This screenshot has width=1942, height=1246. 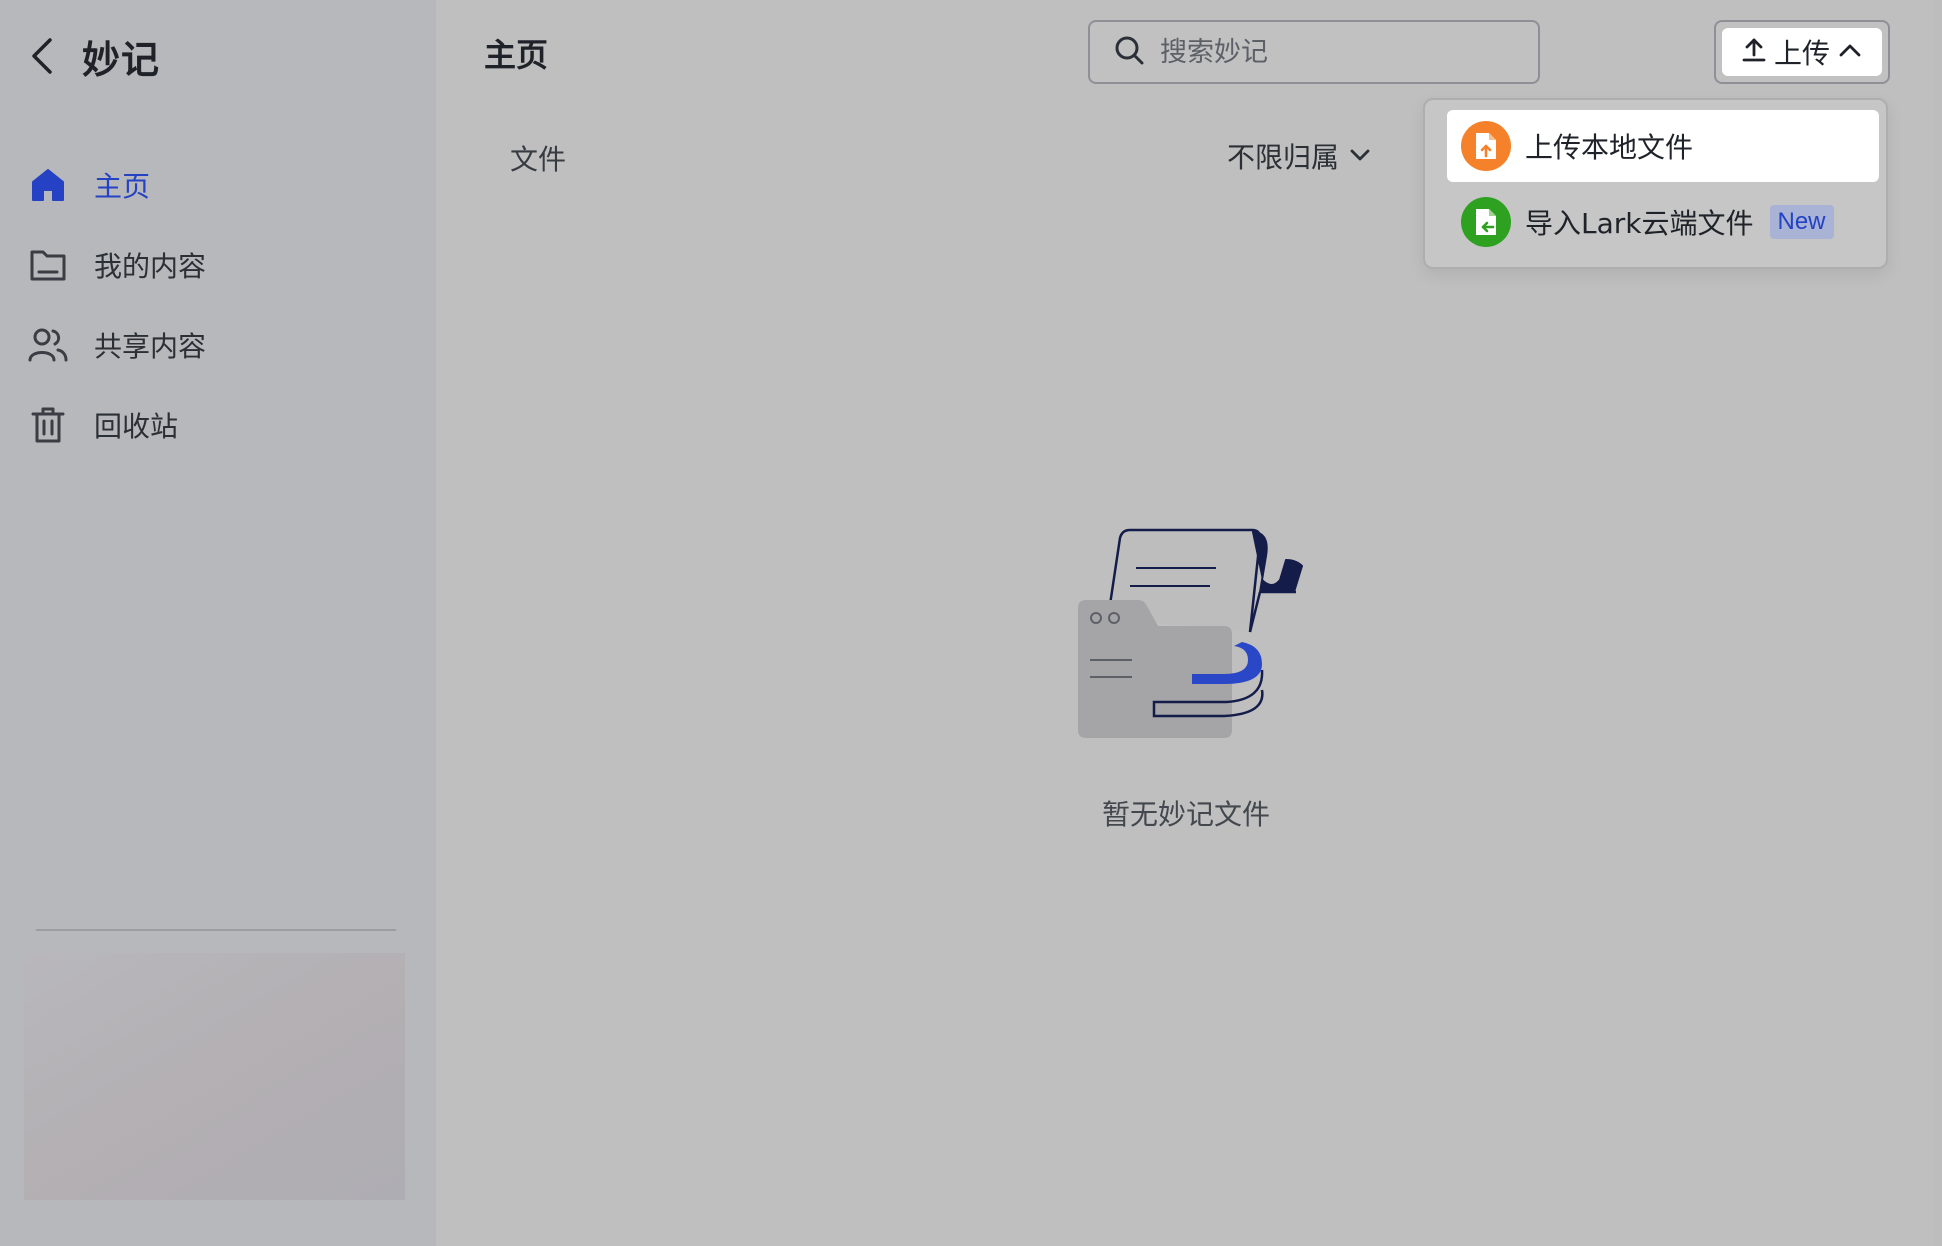 I want to click on files-section-label: 文件, so click(x=538, y=159).